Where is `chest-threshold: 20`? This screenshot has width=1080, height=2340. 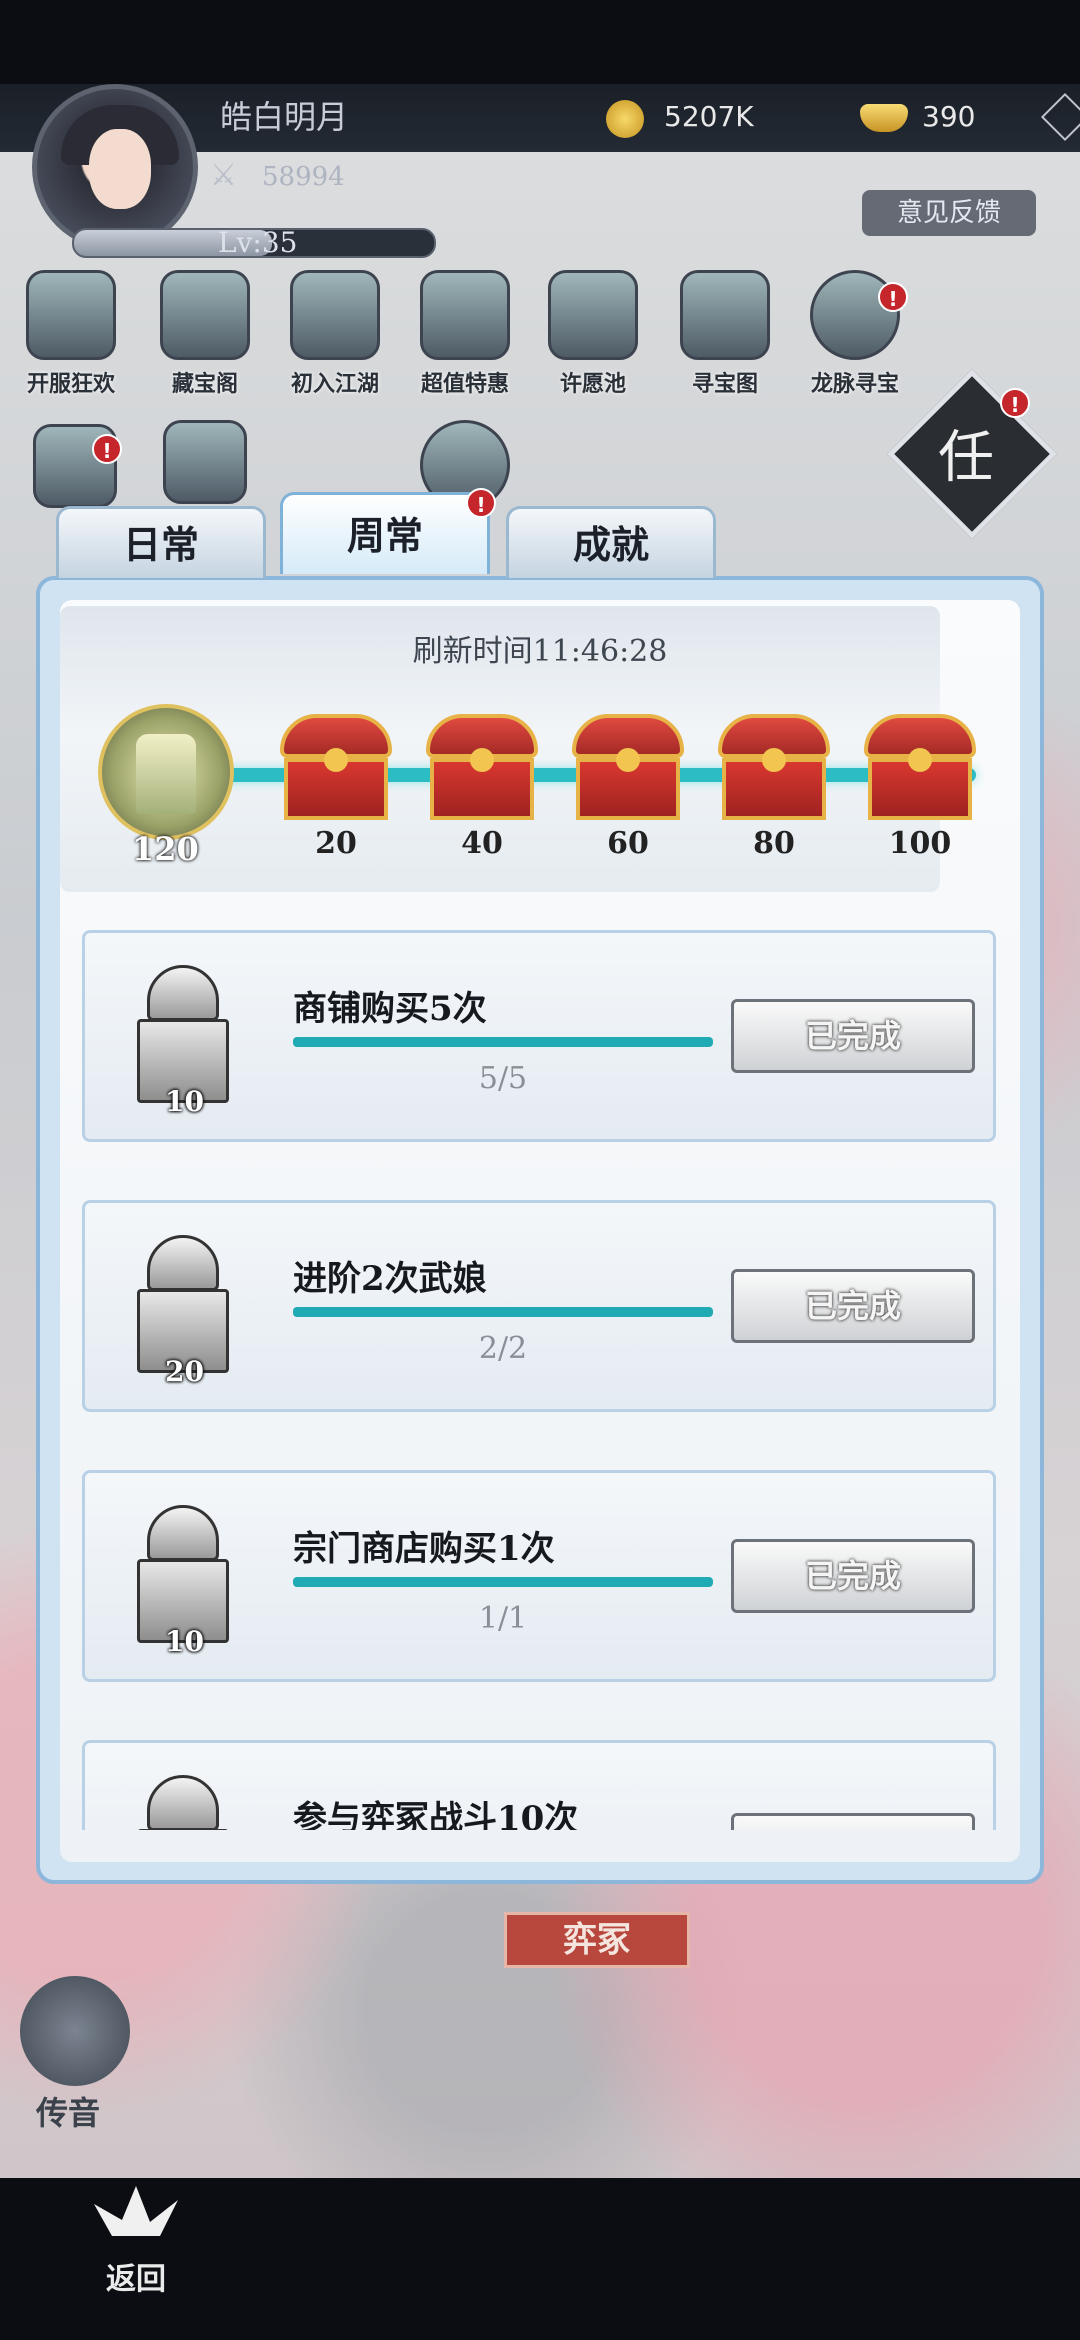 chest-threshold: 20 is located at coordinates (336, 843).